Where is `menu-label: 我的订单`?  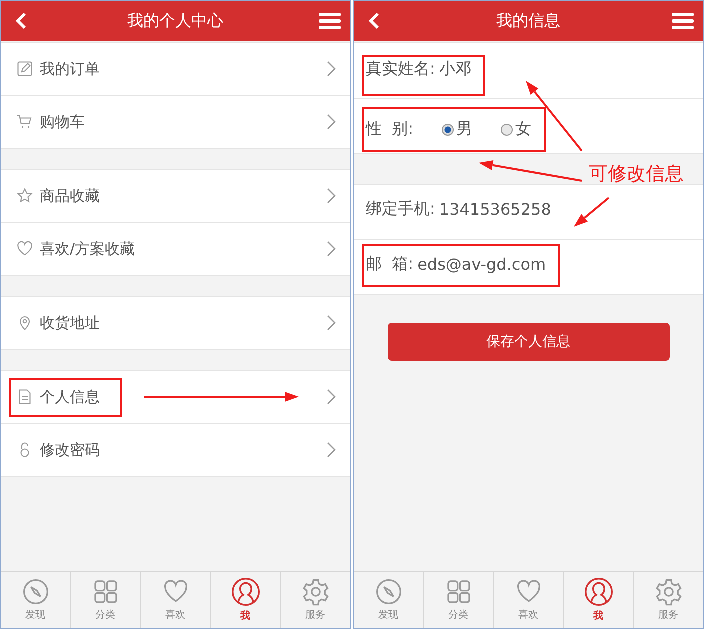 menu-label: 我的订单 is located at coordinates (70, 69).